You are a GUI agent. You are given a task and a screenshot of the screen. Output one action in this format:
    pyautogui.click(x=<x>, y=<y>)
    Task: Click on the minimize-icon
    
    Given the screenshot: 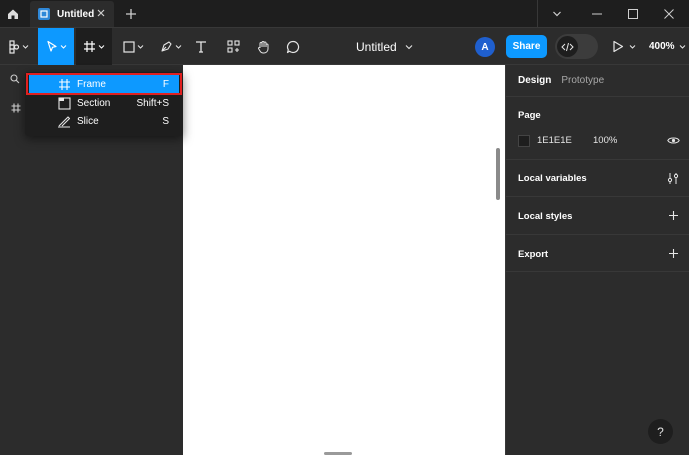 What is the action you would take?
    pyautogui.click(x=597, y=14)
    